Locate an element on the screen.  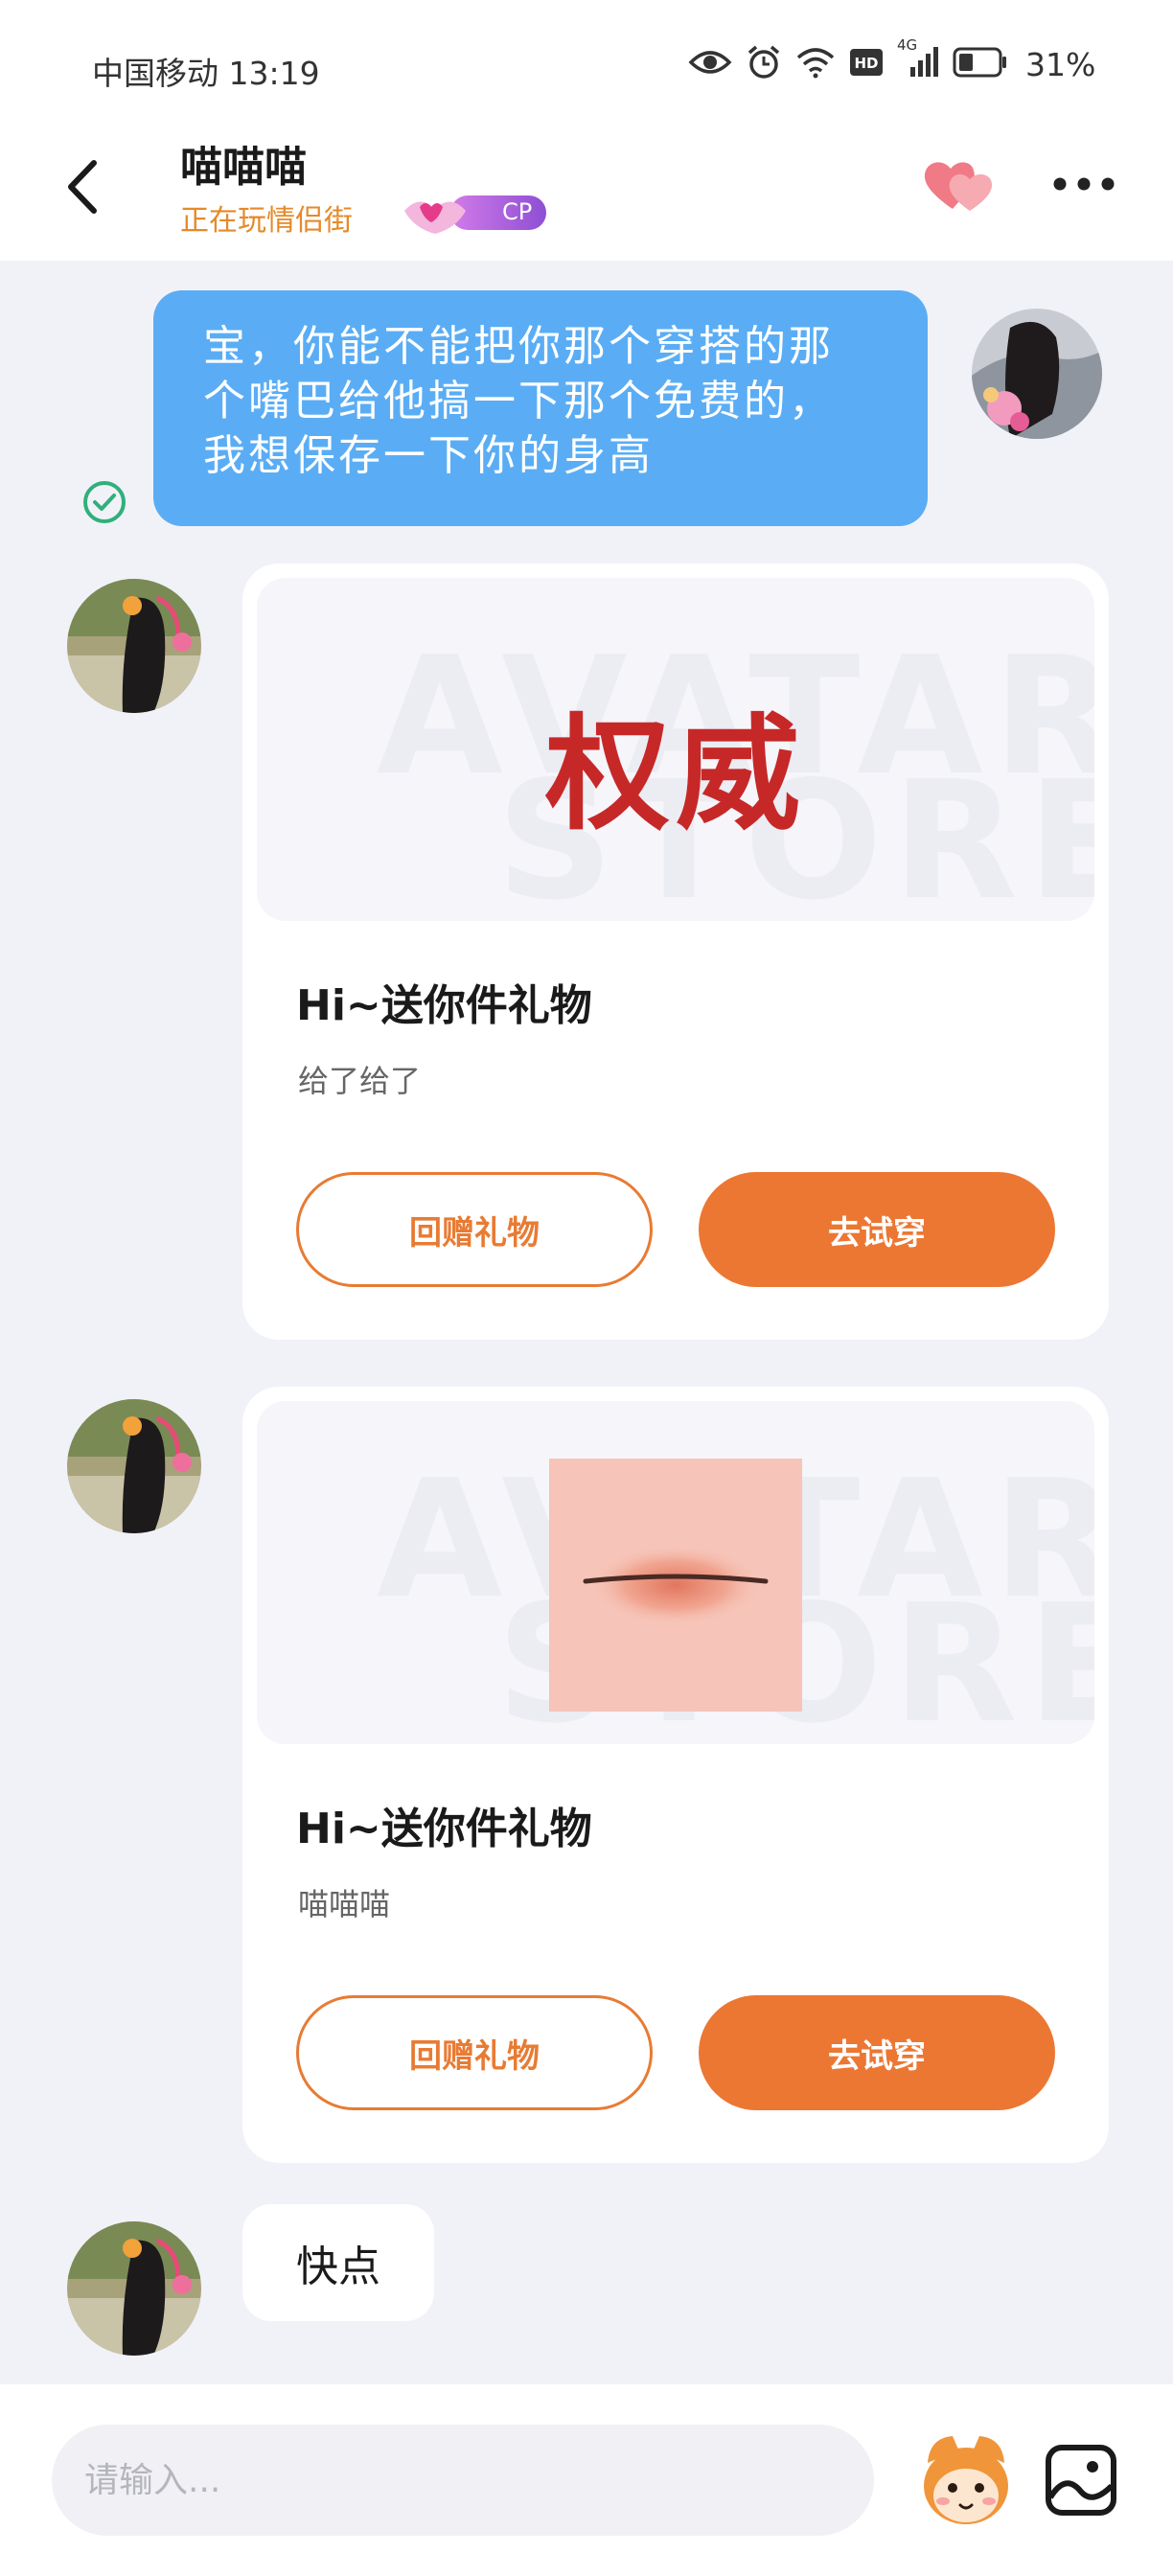
emoji-button is located at coordinates (966, 2480).